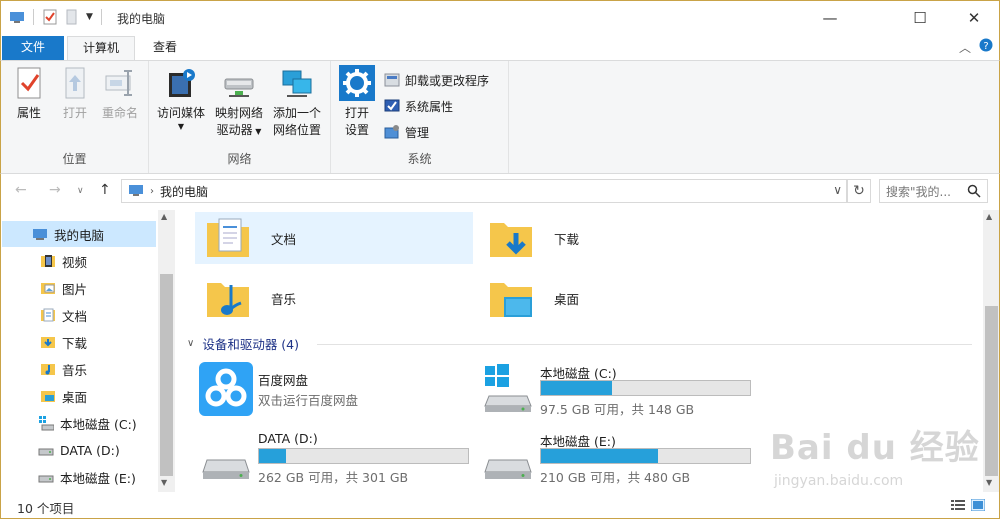  Describe the element at coordinates (101, 17) in the screenshot. I see `separator` at that location.